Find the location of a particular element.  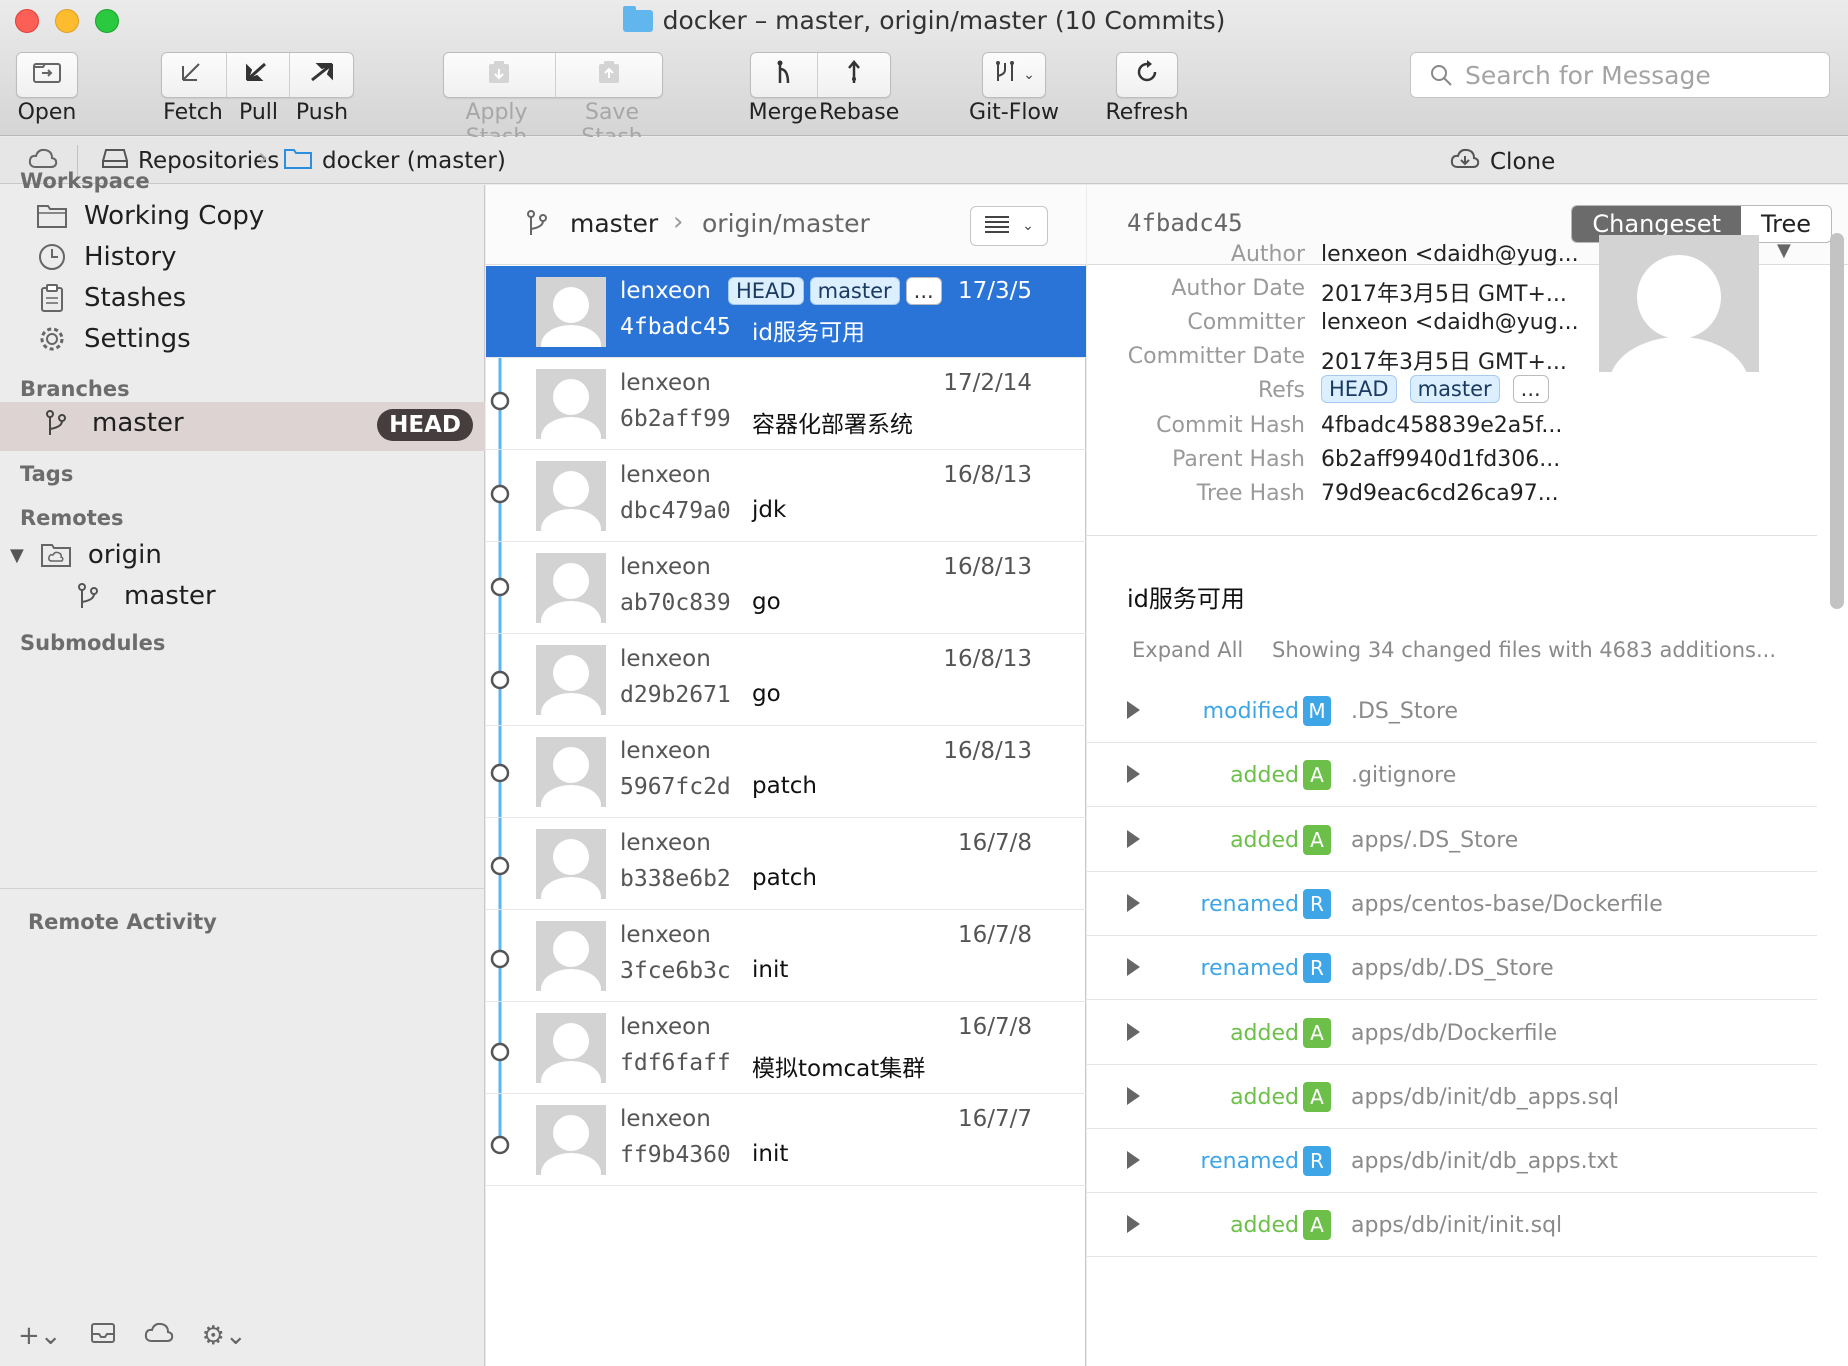

commit-message: 容器化部署系统 is located at coordinates (832, 425).